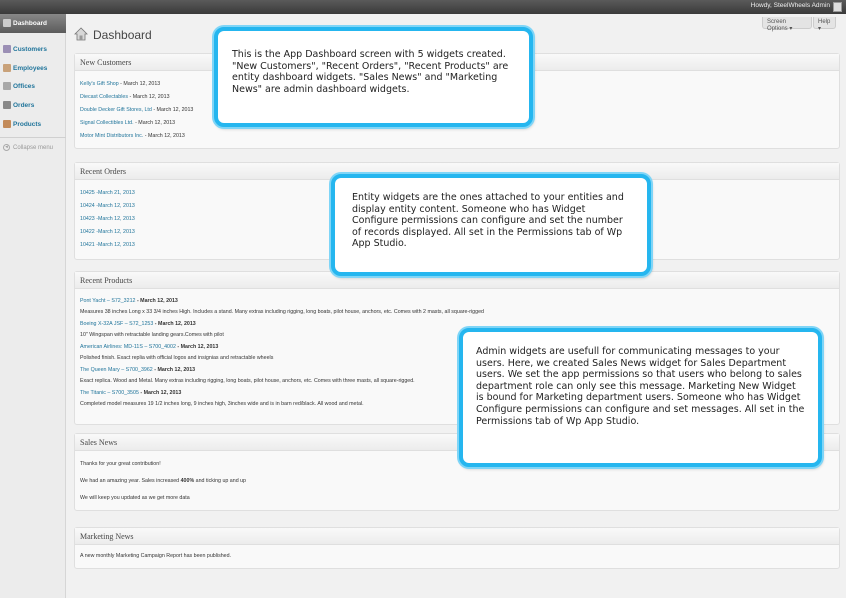  Describe the element at coordinates (6, 147) in the screenshot. I see `collapse-icon: ◂` at that location.